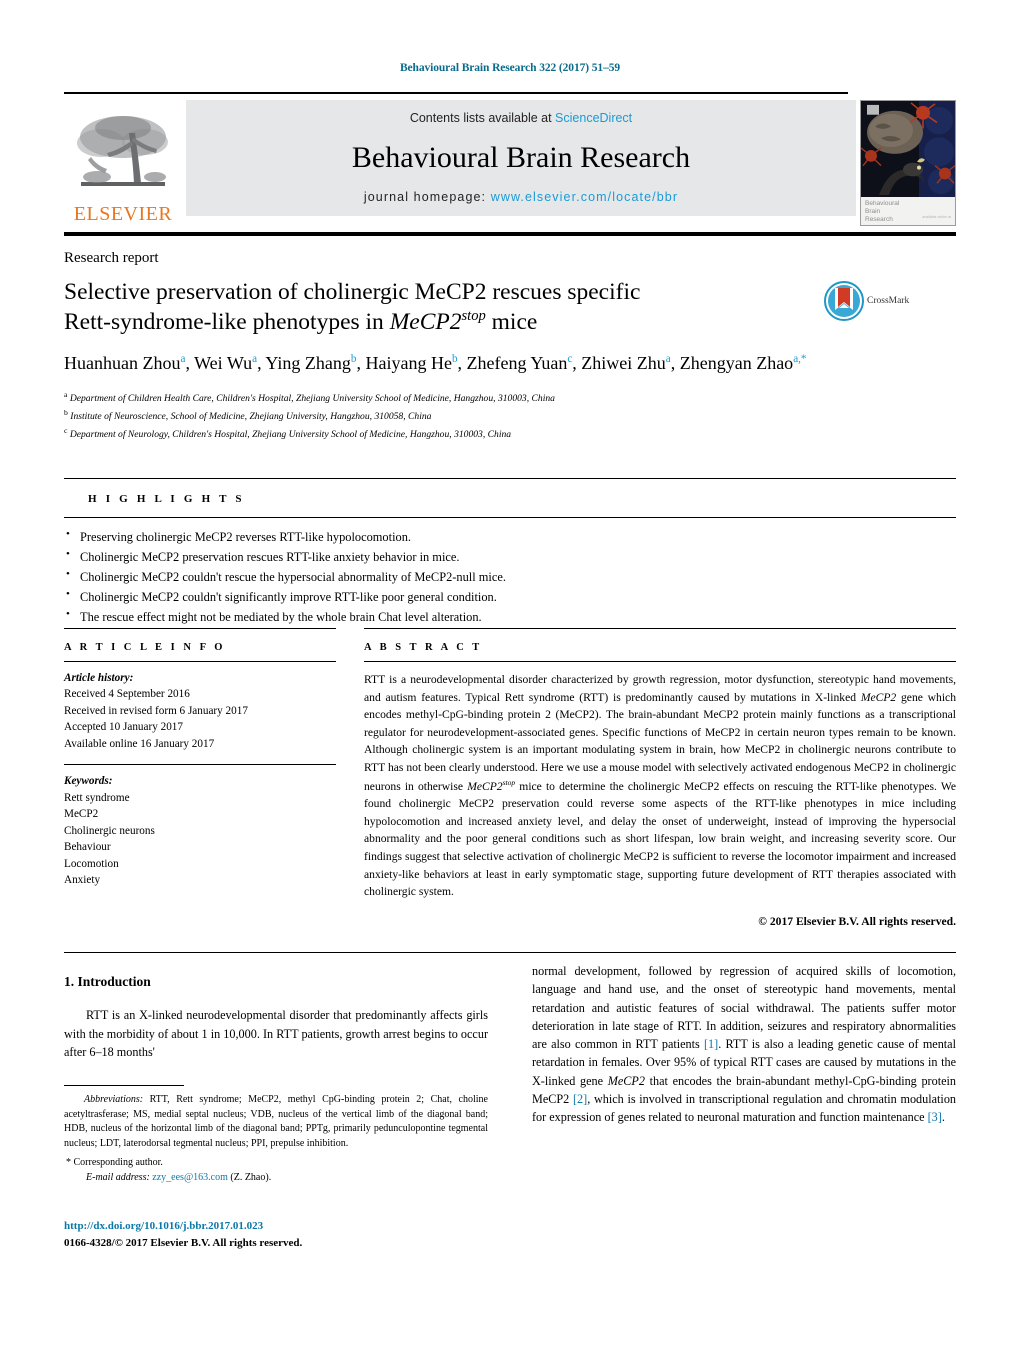 This screenshot has width=1020, height=1351. What do you see at coordinates (200, 628) in the screenshot?
I see `article-info-top-rule` at bounding box center [200, 628].